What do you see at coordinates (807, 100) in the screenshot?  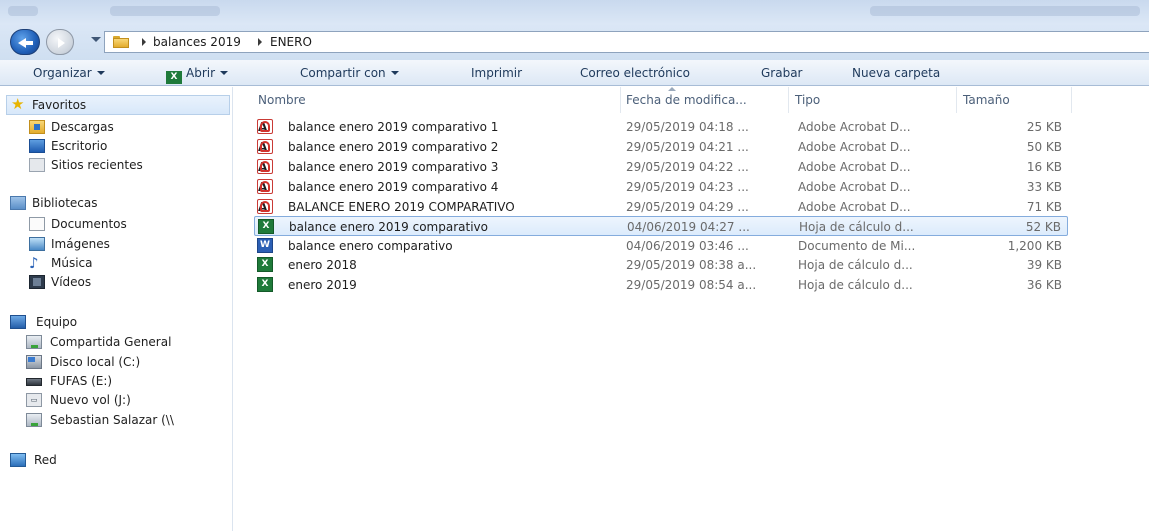 I see `column-header-type: Tipo` at bounding box center [807, 100].